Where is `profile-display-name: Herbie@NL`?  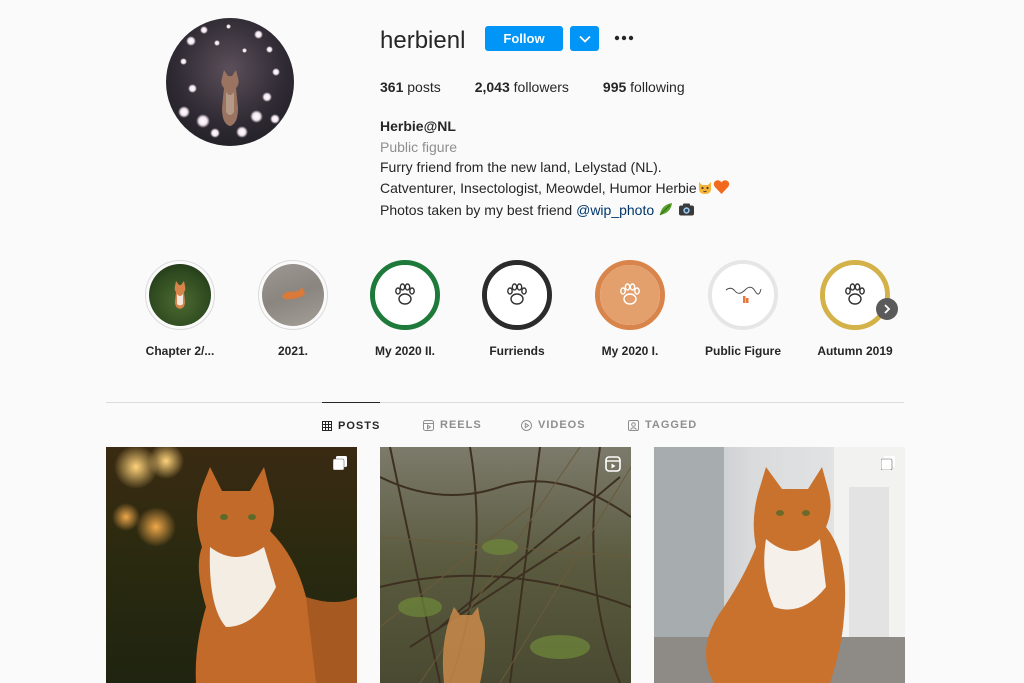
profile-display-name: Herbie@NL is located at coordinates (418, 126).